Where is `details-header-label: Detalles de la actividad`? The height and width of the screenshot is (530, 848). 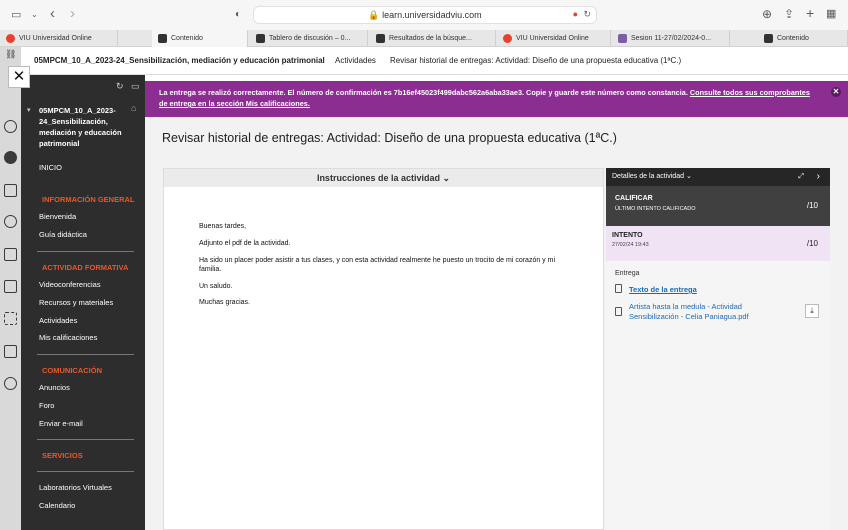 details-header-label: Detalles de la actividad is located at coordinates (648, 176).